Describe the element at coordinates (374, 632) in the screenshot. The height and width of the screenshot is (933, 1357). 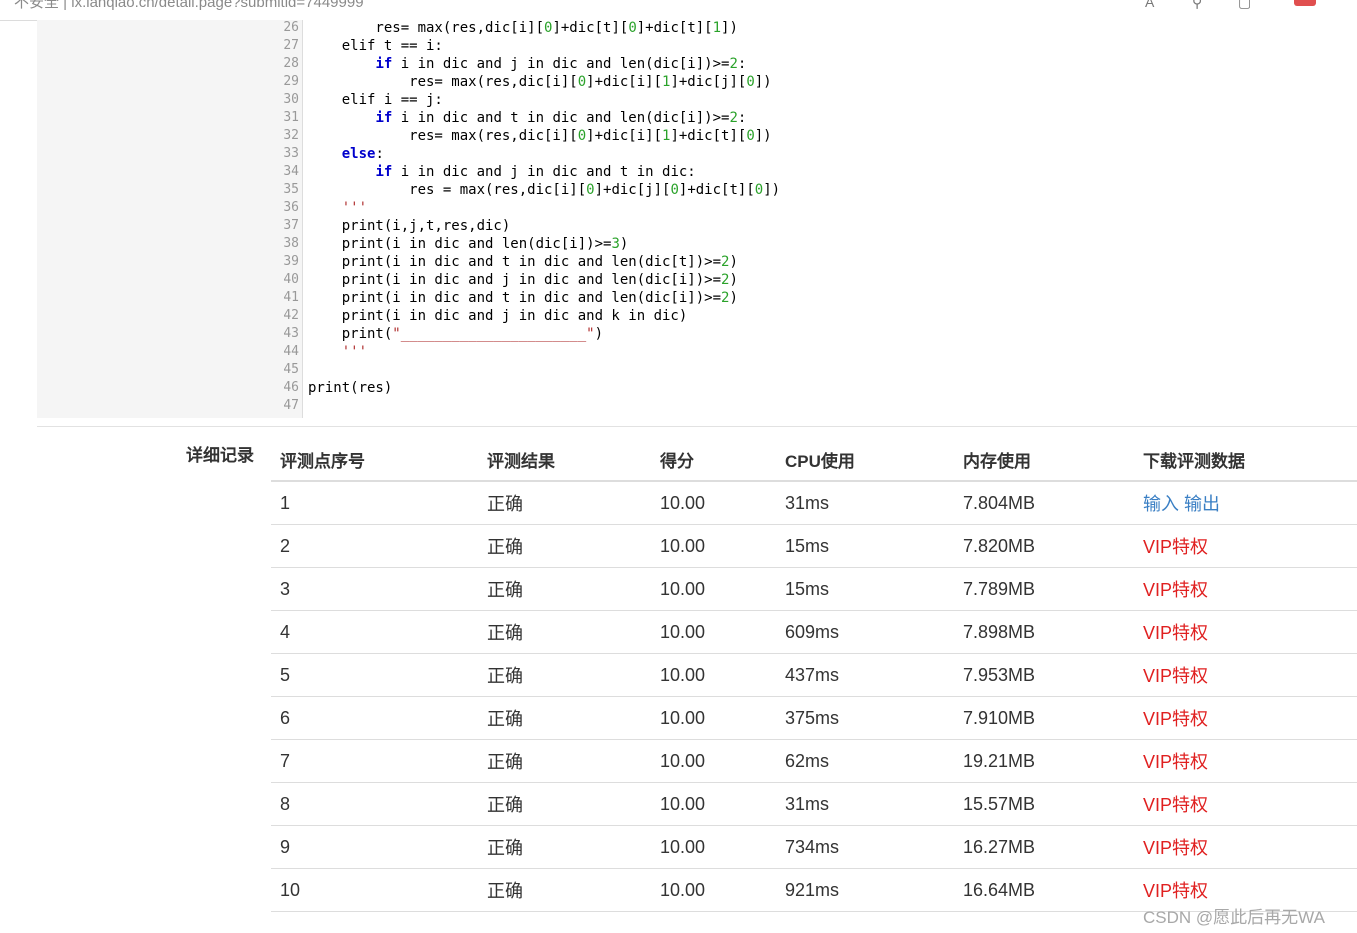
I see `cell-test-id: 4` at that location.